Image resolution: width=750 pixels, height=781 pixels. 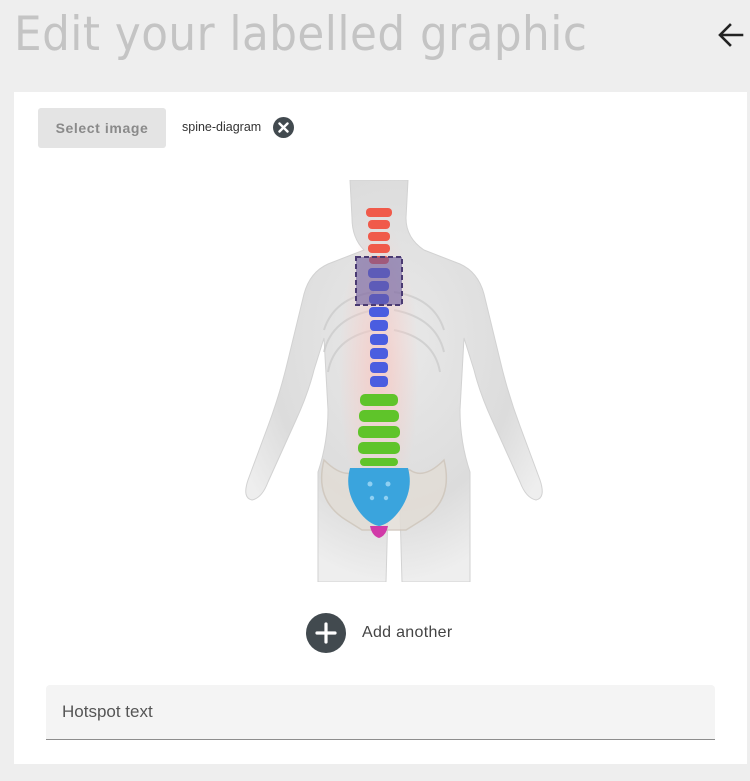 I want to click on image-filename: spine-diagram, so click(x=222, y=127).